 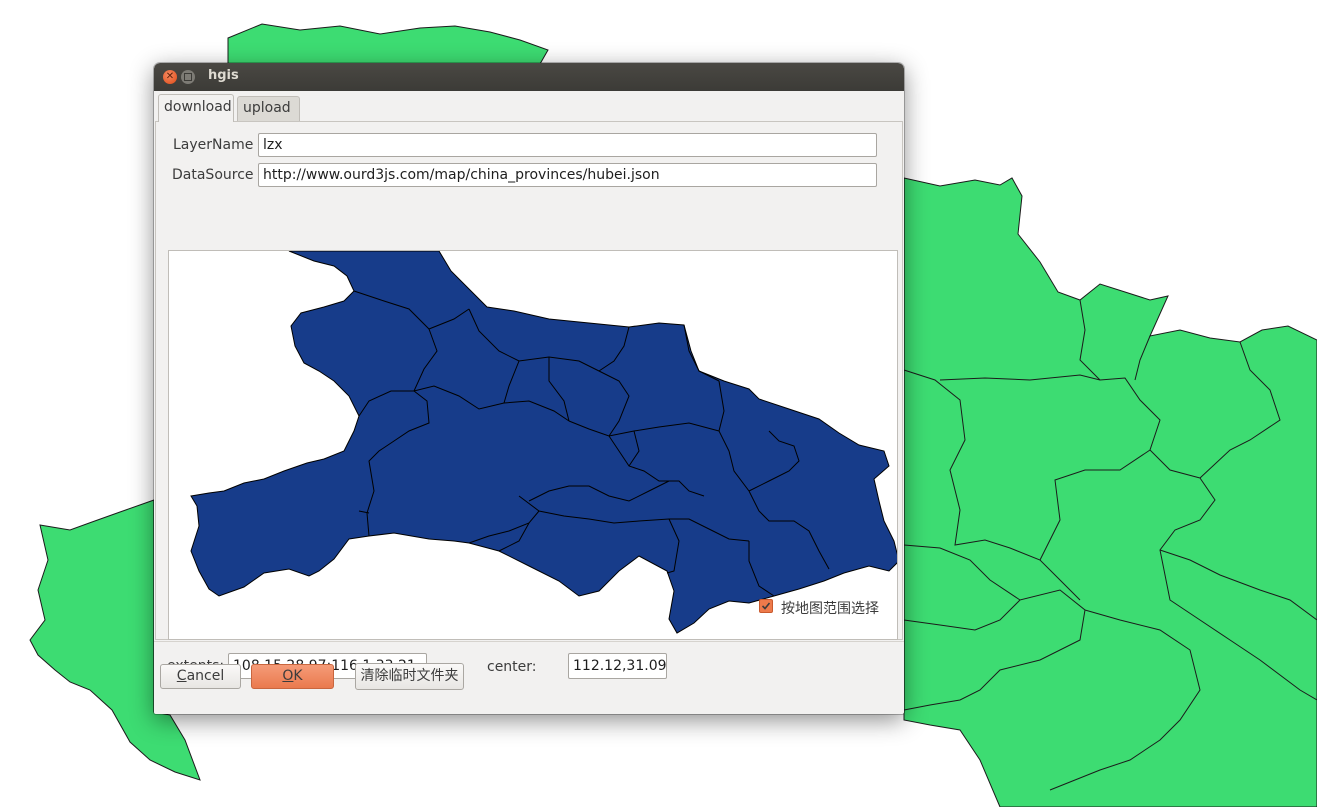 I want to click on ok-label: K, so click(x=298, y=676).